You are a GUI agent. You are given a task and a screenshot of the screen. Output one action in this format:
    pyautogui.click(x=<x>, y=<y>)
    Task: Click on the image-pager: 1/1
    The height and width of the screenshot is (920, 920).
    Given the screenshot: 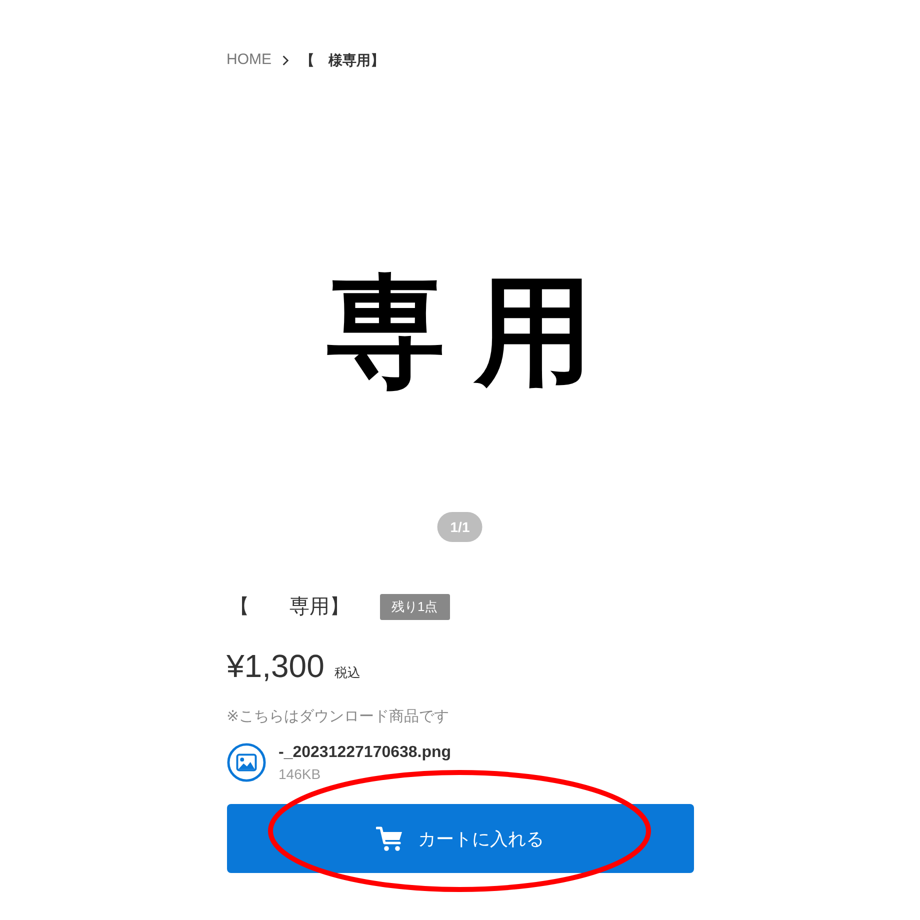 What is the action you would take?
    pyautogui.click(x=460, y=527)
    